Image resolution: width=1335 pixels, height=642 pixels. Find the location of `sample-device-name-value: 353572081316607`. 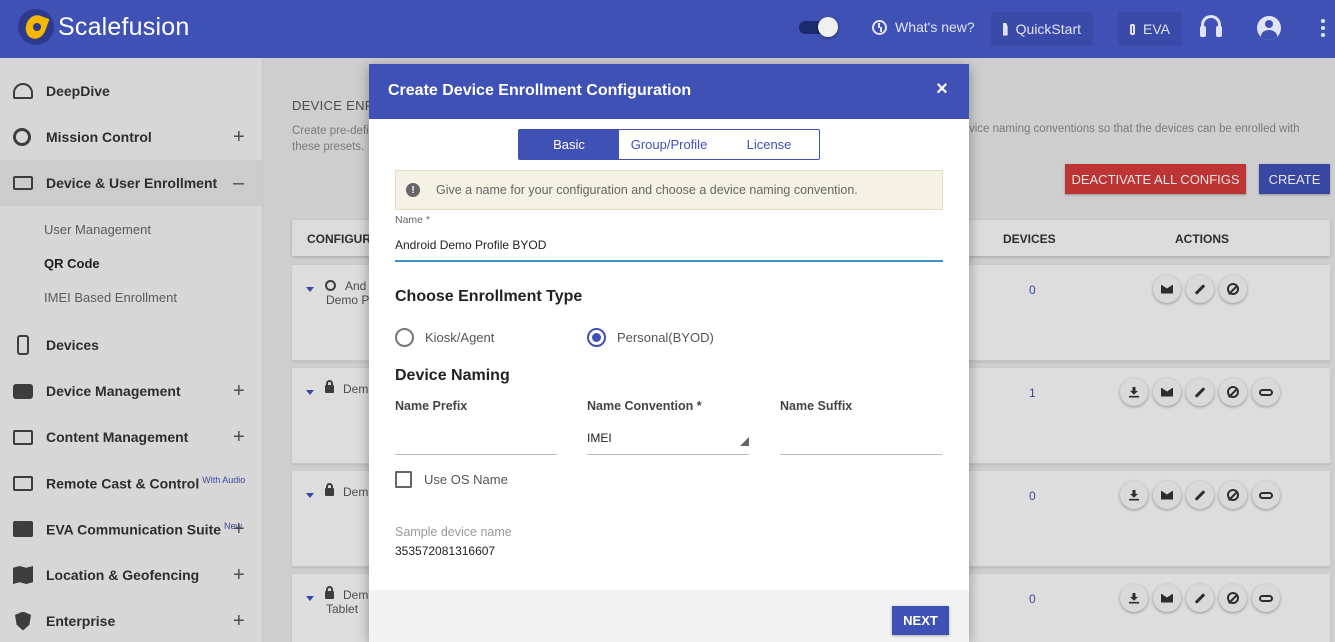

sample-device-name-value: 353572081316607 is located at coordinates (445, 551).